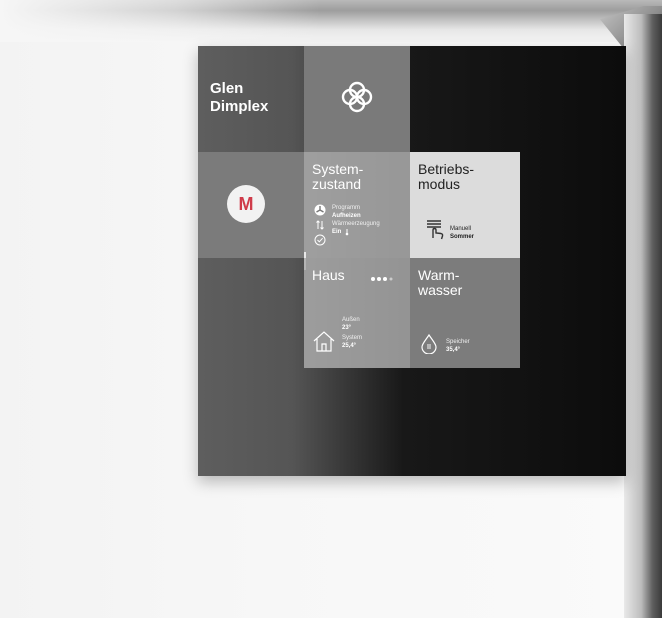 This screenshot has width=662, height=618. I want to click on storage-label: Speicher, so click(458, 342).